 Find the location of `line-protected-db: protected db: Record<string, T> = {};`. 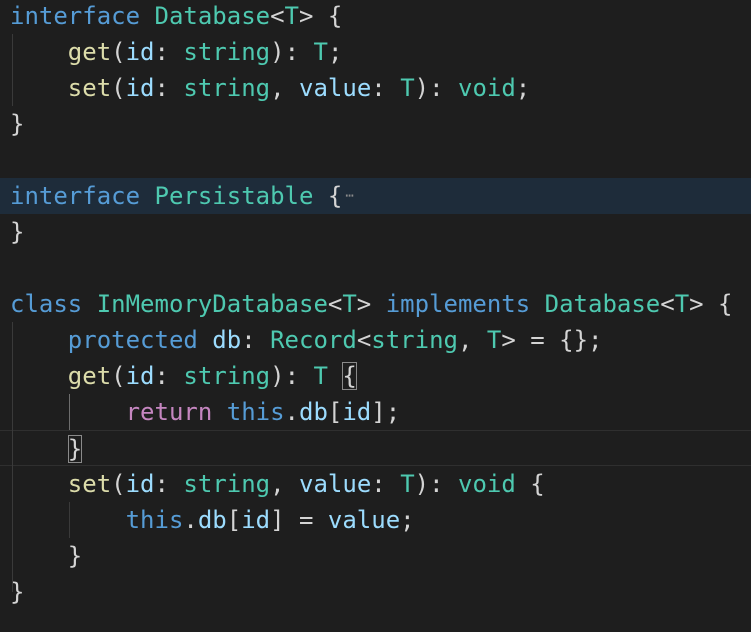

line-protected-db: protected db: Record<string, T> = {}; is located at coordinates (375, 340).